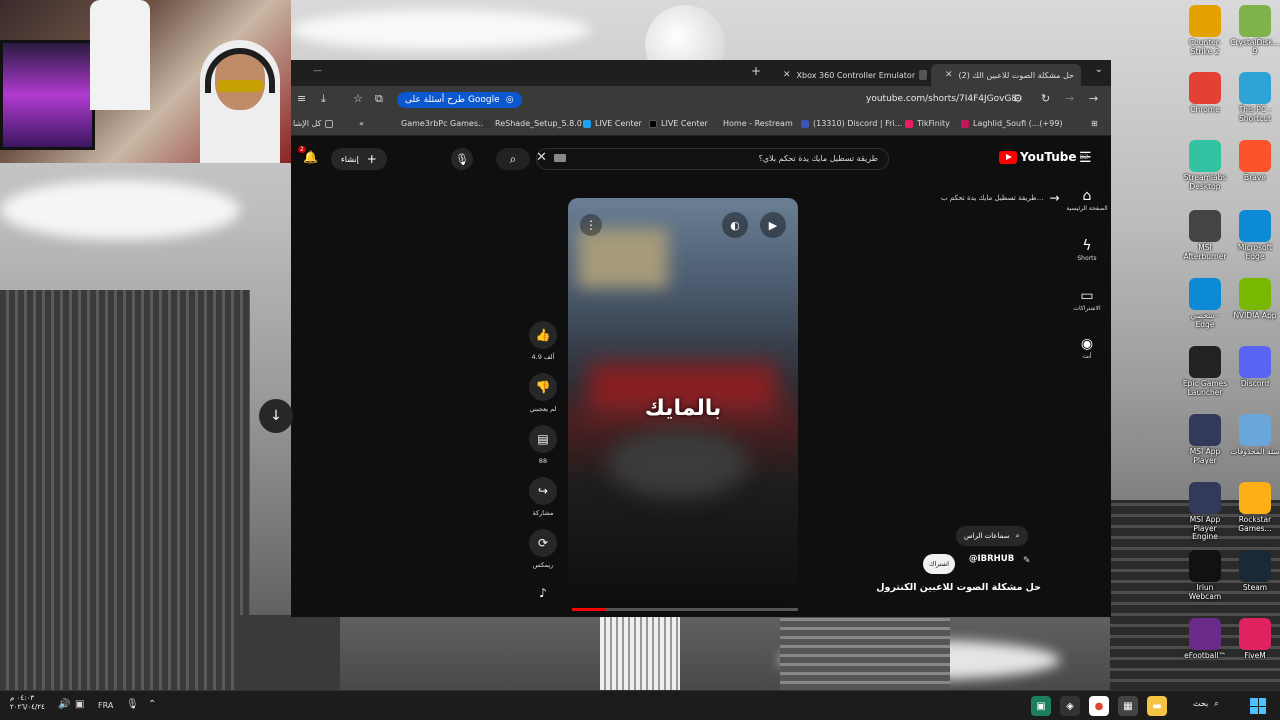  Describe the element at coordinates (1255, 30) in the screenshot. I see `desktop-shortcut: CrystalDisk... 9` at that location.